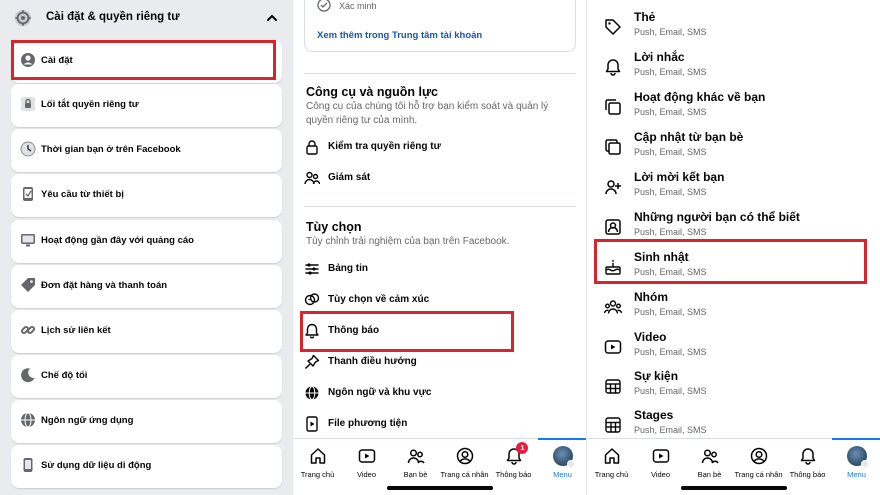 This screenshot has height=495, width=880. What do you see at coordinates (368, 423) in the screenshot?
I see `media-files-label: File phương tiện` at bounding box center [368, 423].